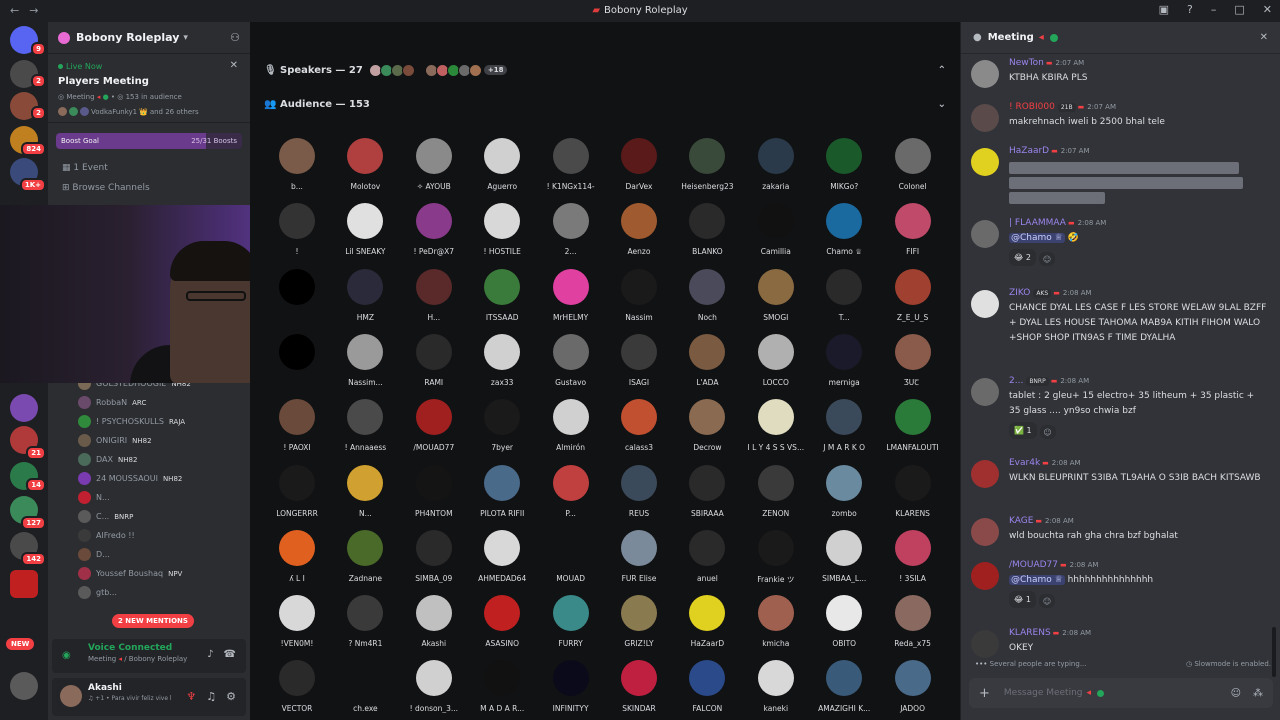  Describe the element at coordinates (24, 408) in the screenshot. I see `server-icon` at that location.